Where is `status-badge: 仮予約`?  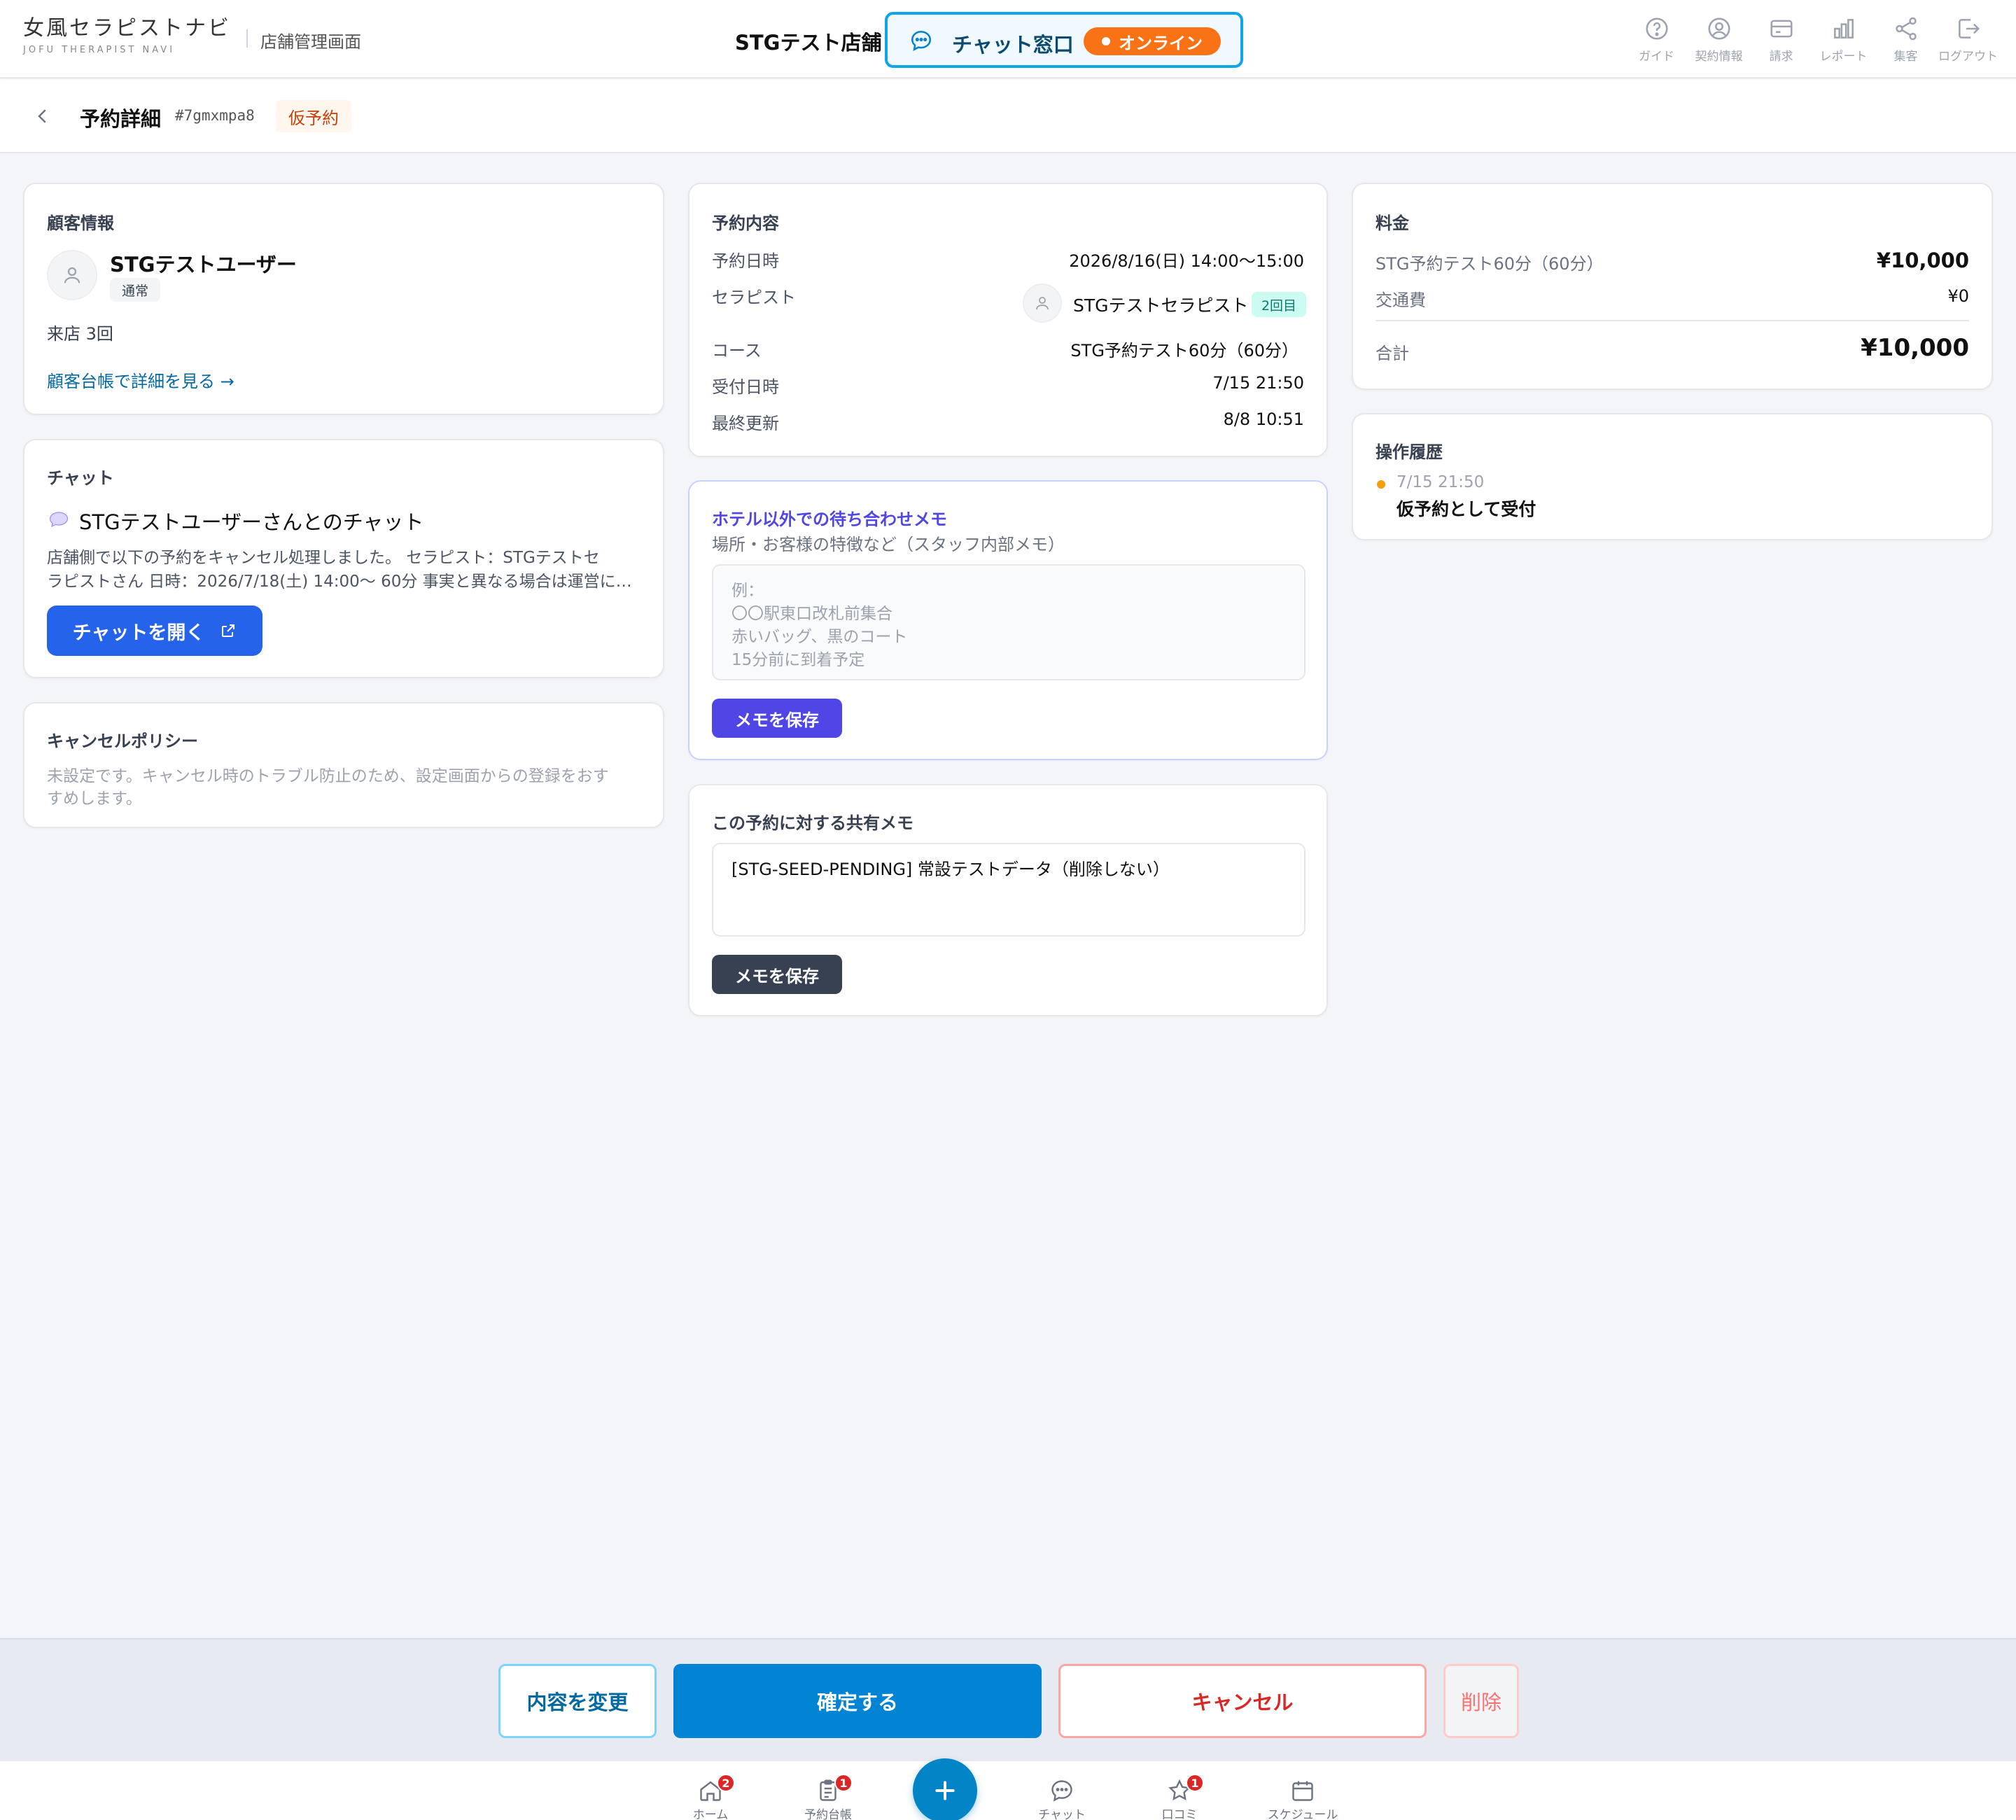 status-badge: 仮予約 is located at coordinates (313, 116).